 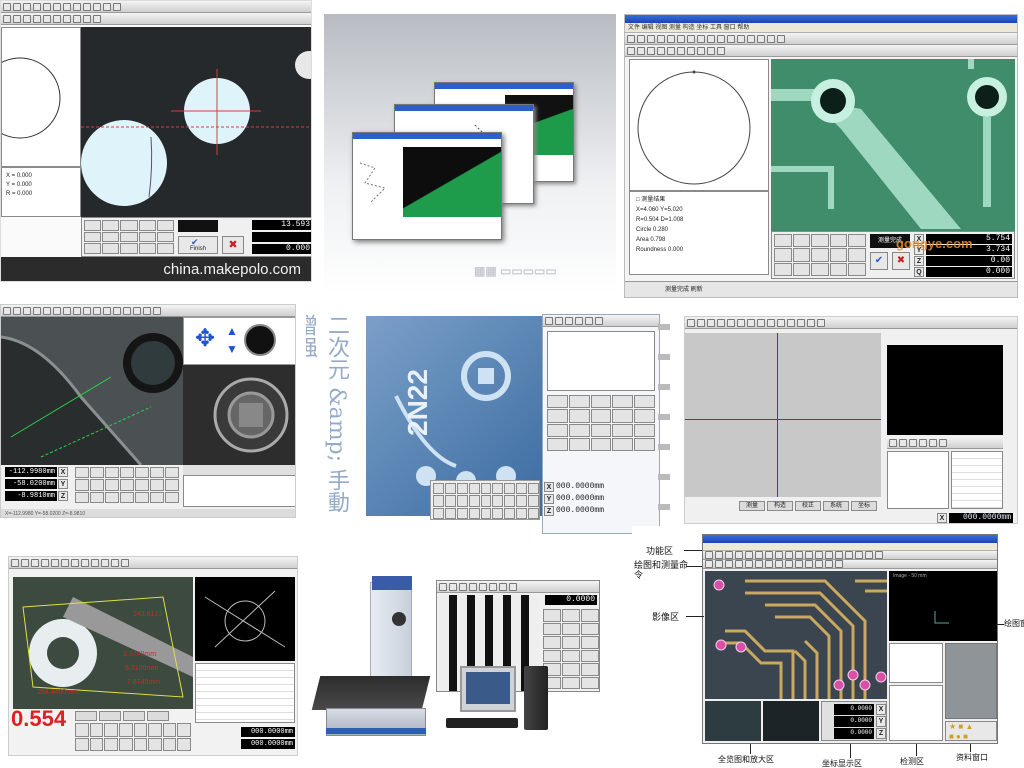 I want to click on lens-knob, so click(x=399, y=619).